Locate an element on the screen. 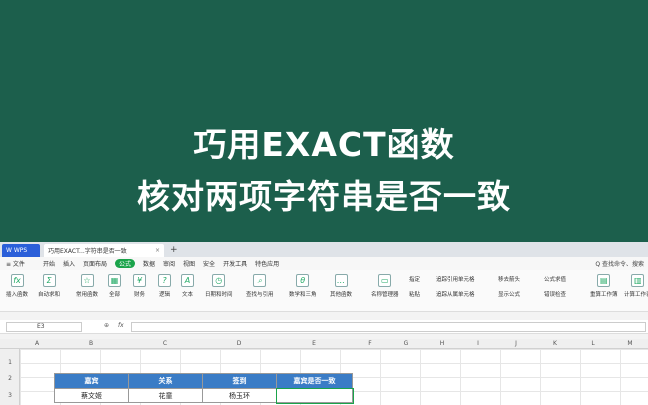 The image size is (648, 405). row-header: 3 is located at coordinates (10, 395).